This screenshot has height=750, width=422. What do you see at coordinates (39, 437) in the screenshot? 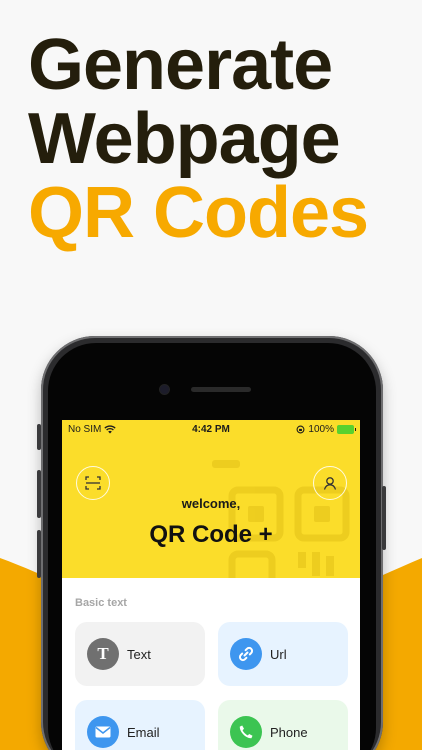
I see `mute-switch` at bounding box center [39, 437].